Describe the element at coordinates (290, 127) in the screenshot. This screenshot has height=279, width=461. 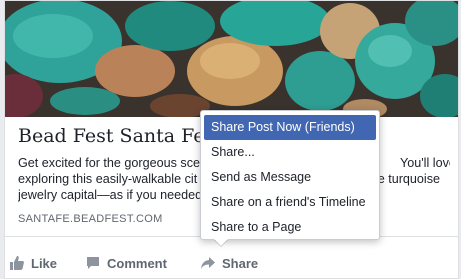
I see `menu-item-share-now: Share Post Now (Friends)` at that location.